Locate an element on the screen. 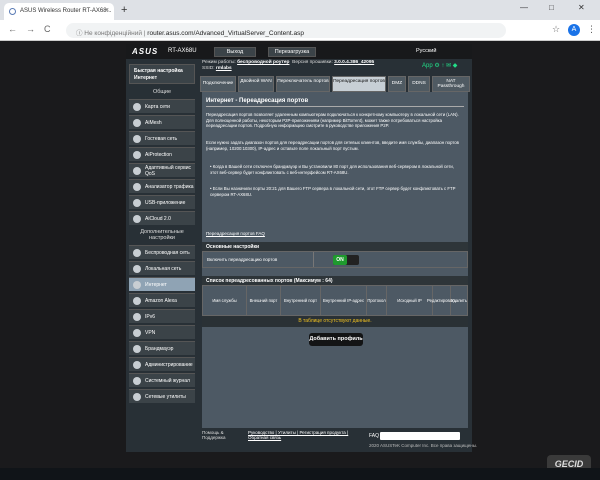 This screenshot has width=600, height=480. browser-tab: ASUS Wireless Router RT-AX68... × is located at coordinates (59, 11).